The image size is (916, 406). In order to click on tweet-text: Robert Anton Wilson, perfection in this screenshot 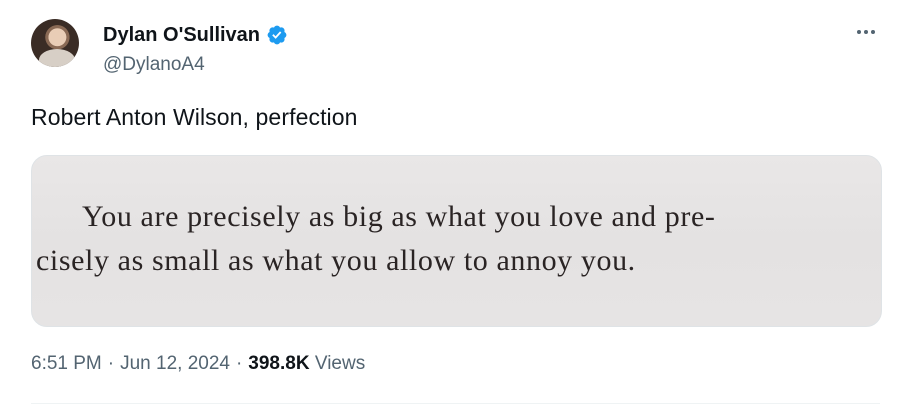, I will do `click(194, 117)`.